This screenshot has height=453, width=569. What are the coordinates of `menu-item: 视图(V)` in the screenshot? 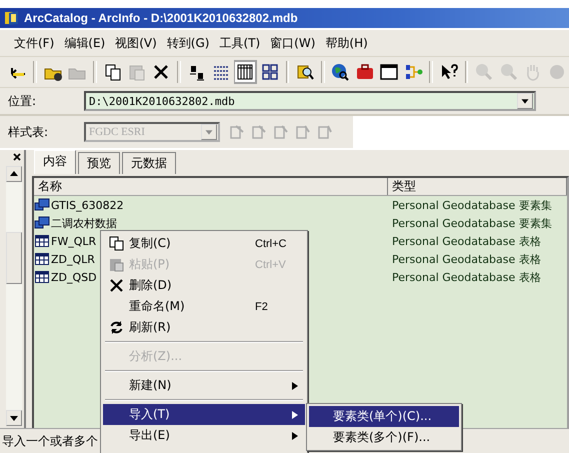 It's located at (136, 43).